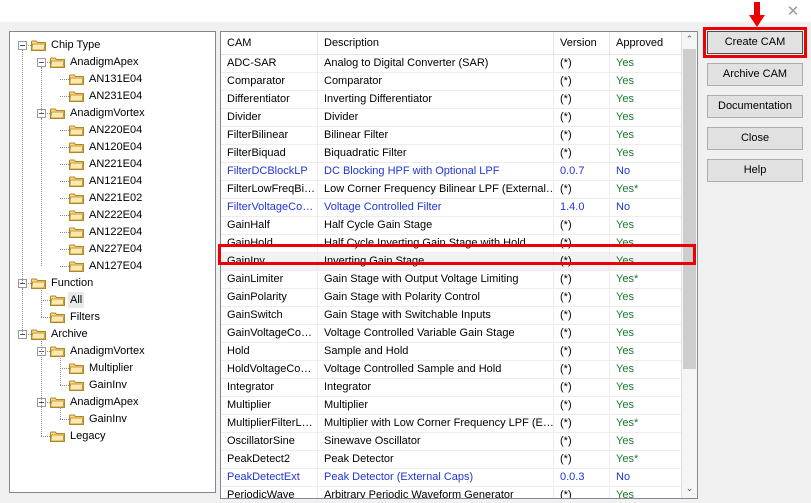  What do you see at coordinates (755, 106) in the screenshot?
I see `documentation-button: Documentation` at bounding box center [755, 106].